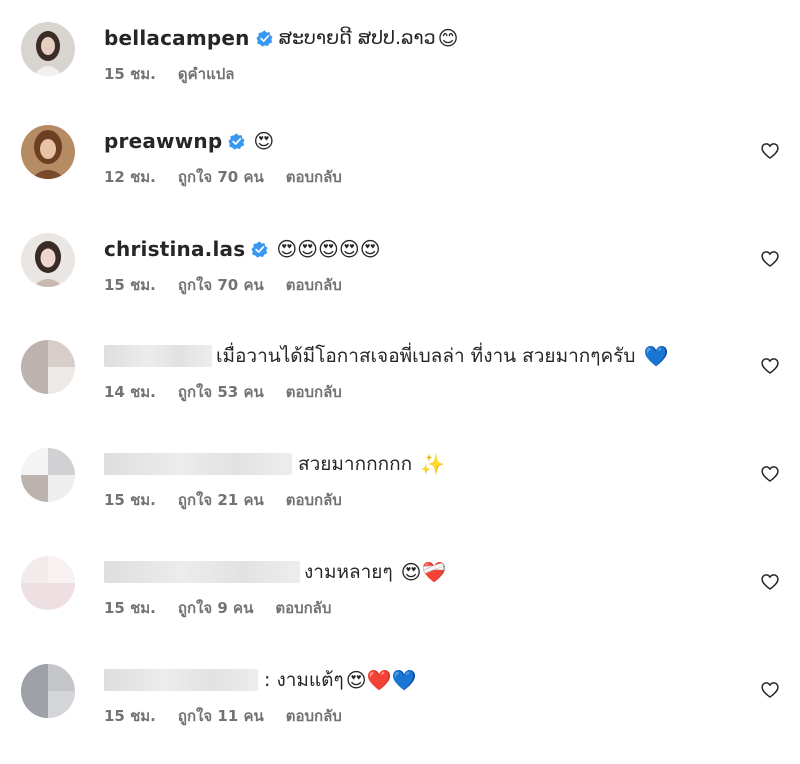  I want to click on comment-text: : งามแต้ๆ, so click(304, 680).